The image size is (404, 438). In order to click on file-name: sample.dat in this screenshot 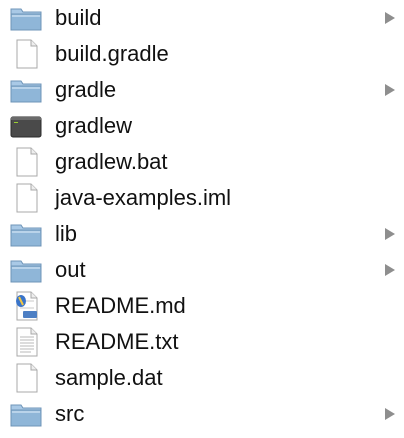, I will do `click(109, 377)`.